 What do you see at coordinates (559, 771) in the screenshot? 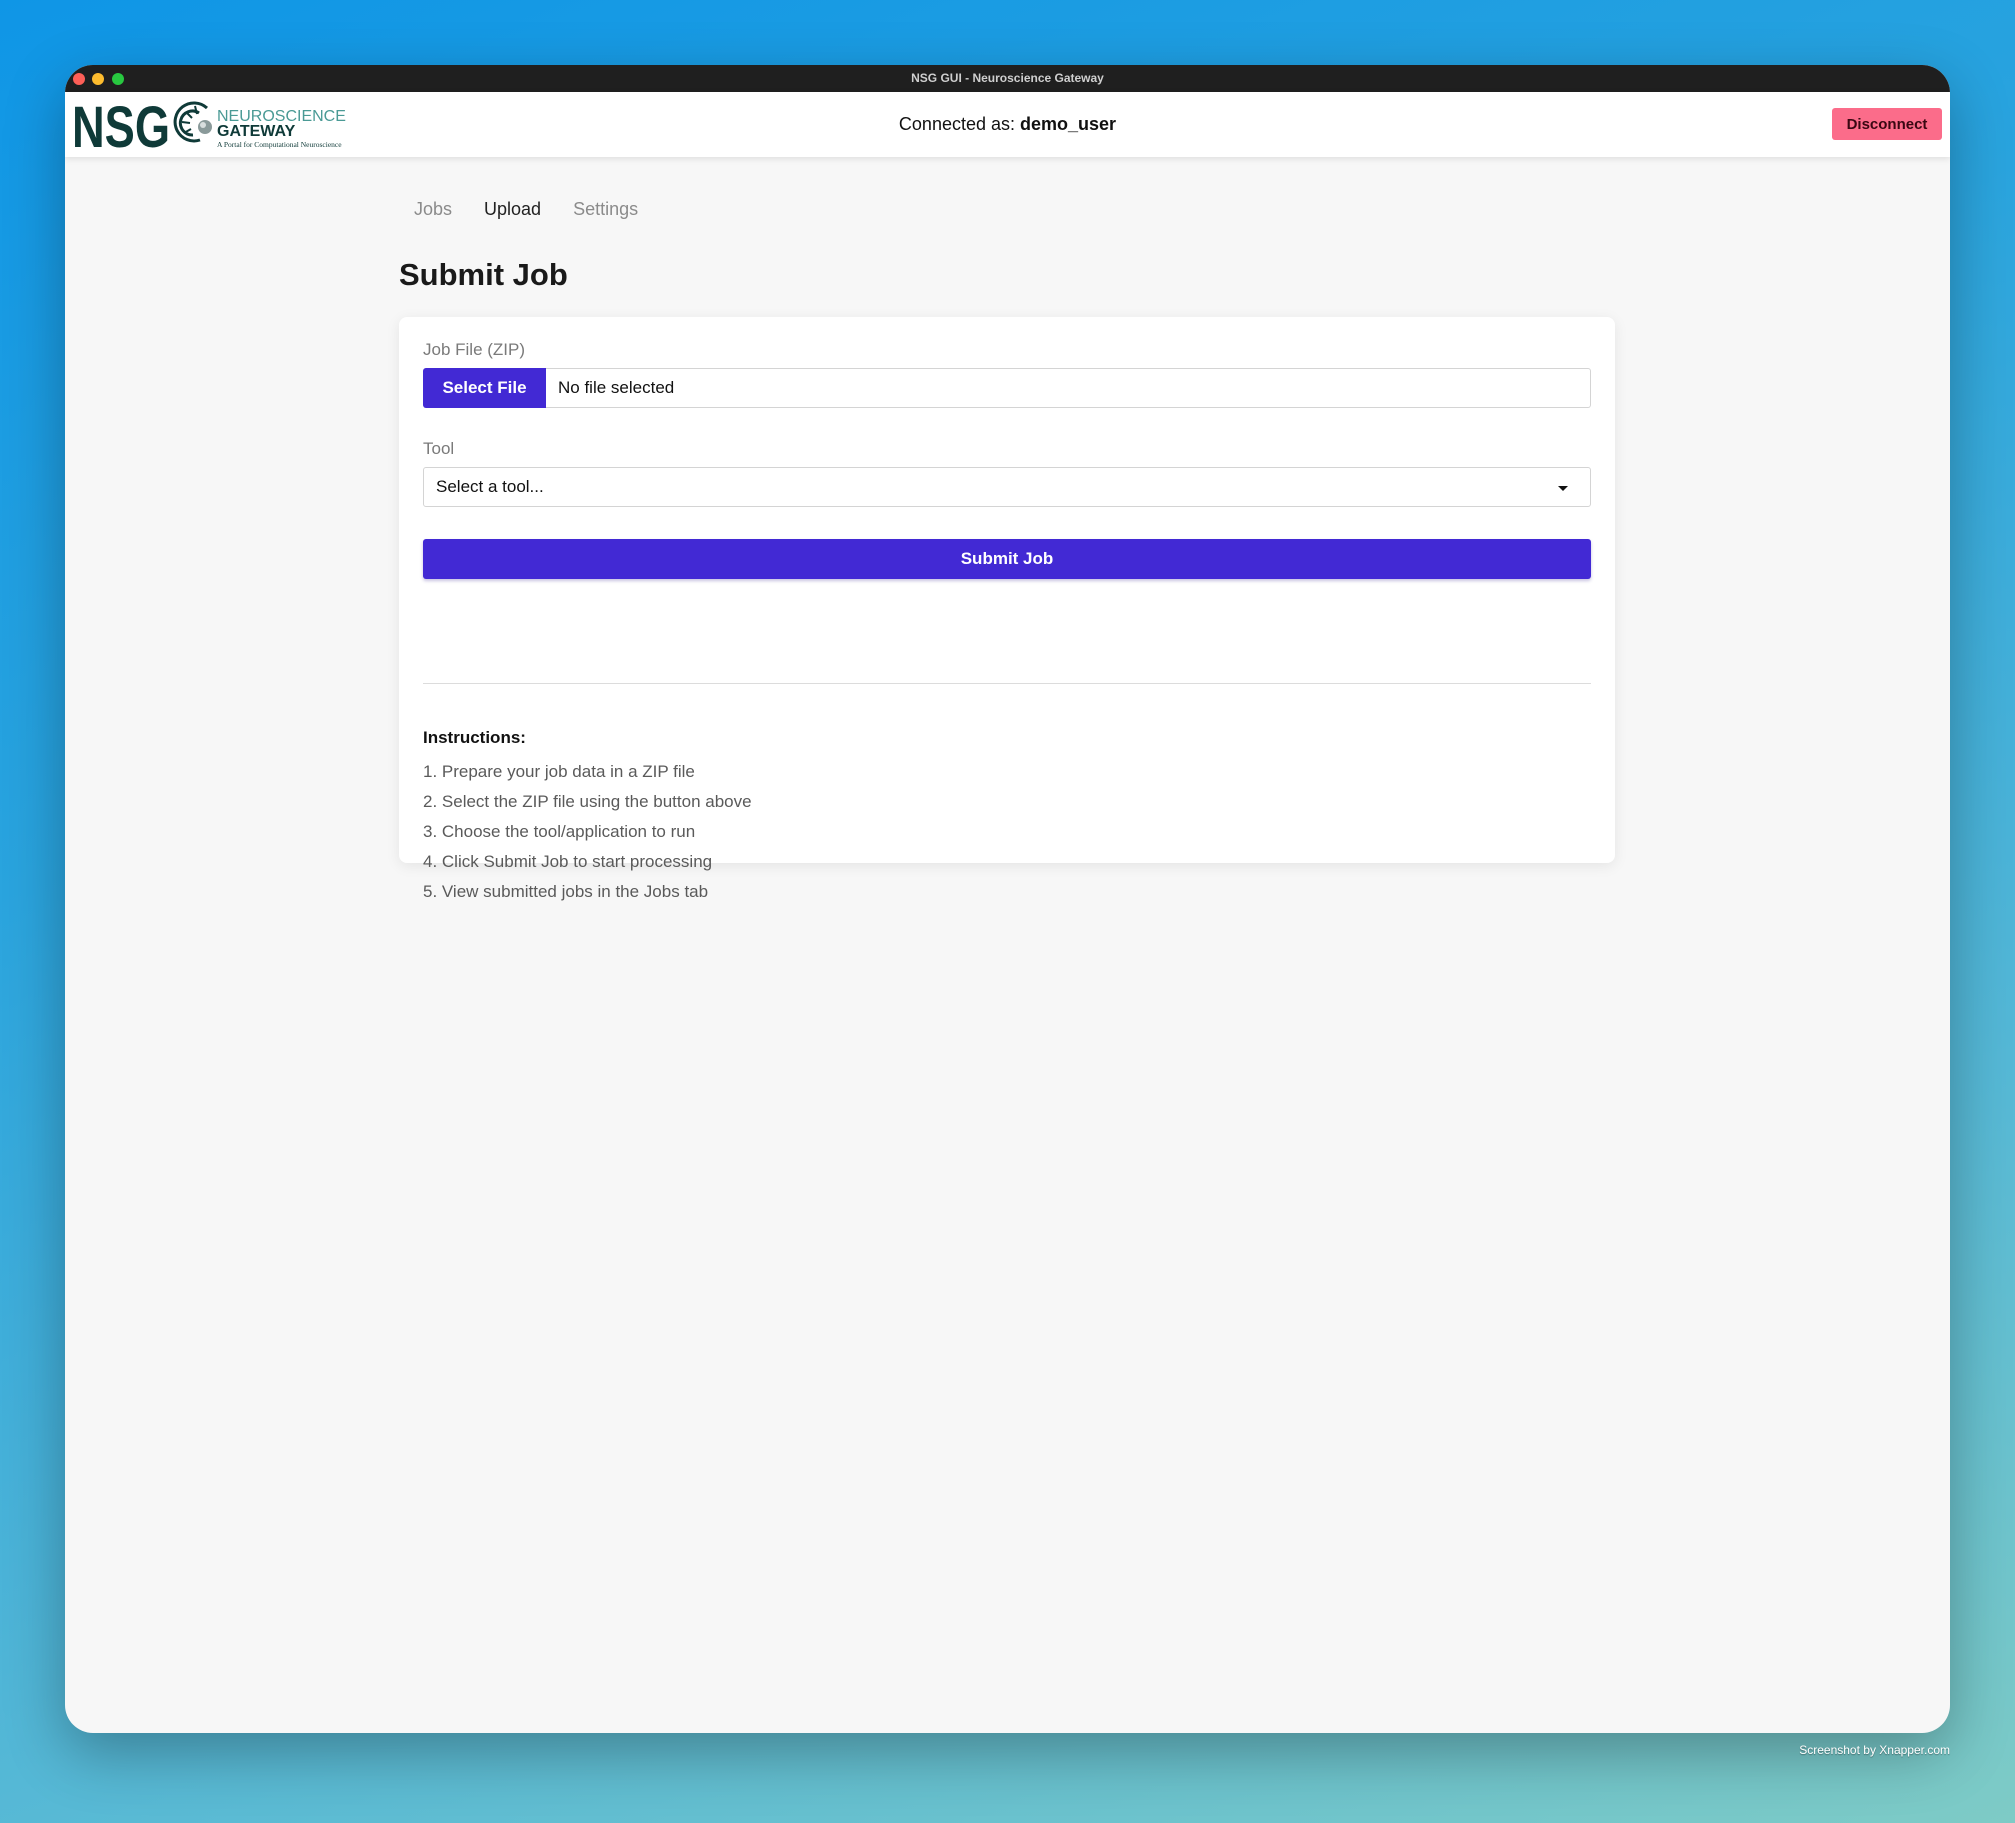
I see `instruction-step: 1. Prepare your job data in a ZIP file` at bounding box center [559, 771].